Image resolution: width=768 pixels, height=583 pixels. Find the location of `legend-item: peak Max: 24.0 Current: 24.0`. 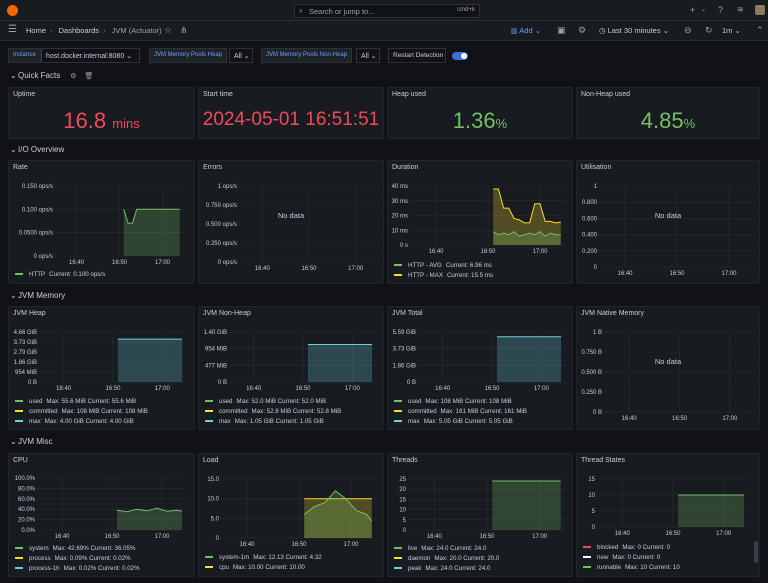

legend-item: peak Max: 24.0 Current: 24.0 is located at coordinates (446, 570).